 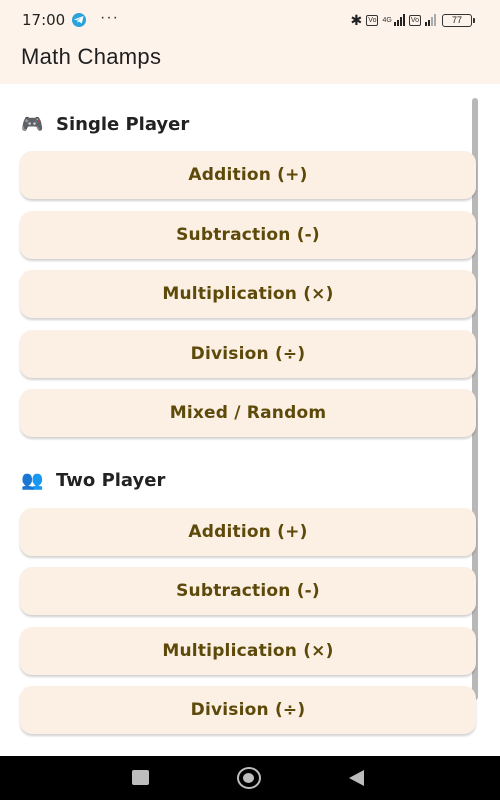 I want to click on single-mixed-button: Mixed / Random, so click(x=248, y=413).